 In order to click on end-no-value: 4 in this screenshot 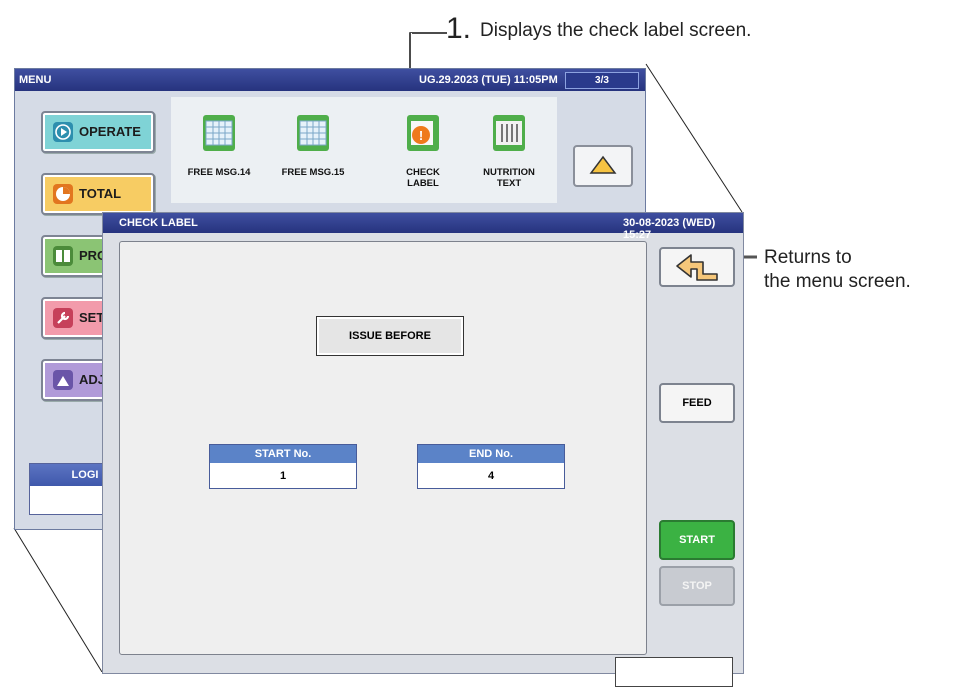, I will do `click(491, 476)`.